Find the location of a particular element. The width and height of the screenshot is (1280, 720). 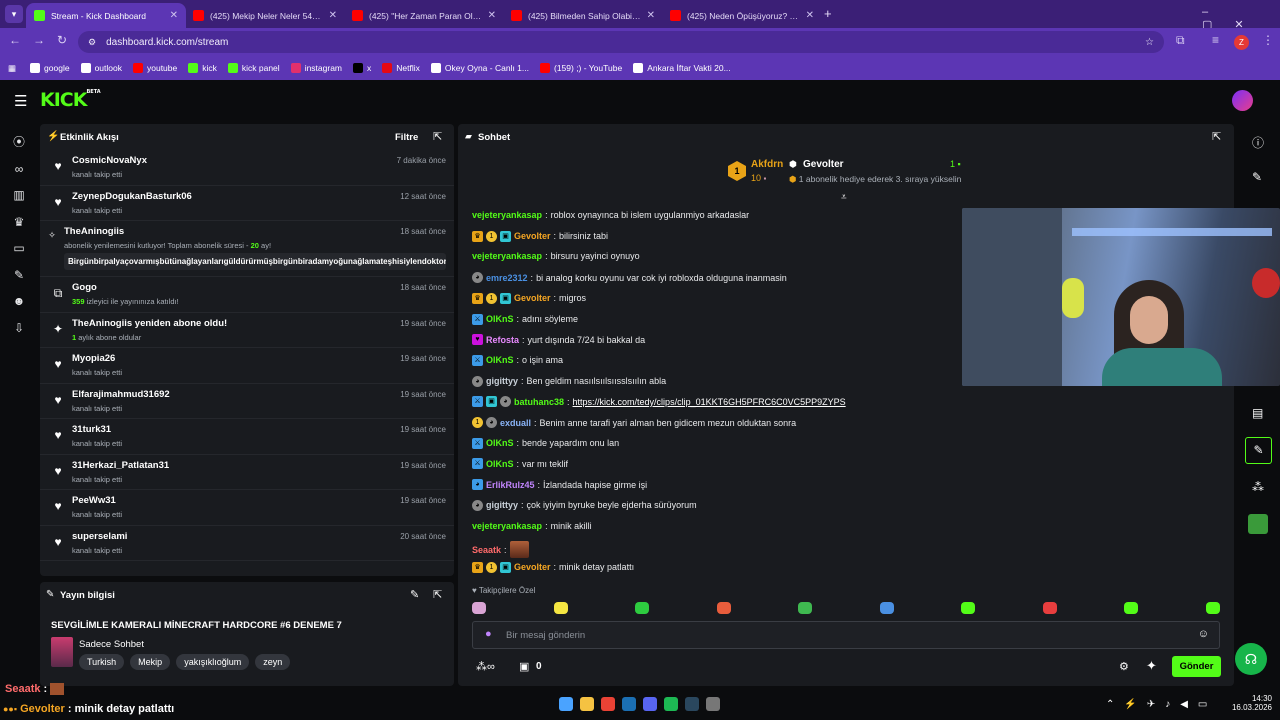

forward-icon: → is located at coordinates (39, 40).